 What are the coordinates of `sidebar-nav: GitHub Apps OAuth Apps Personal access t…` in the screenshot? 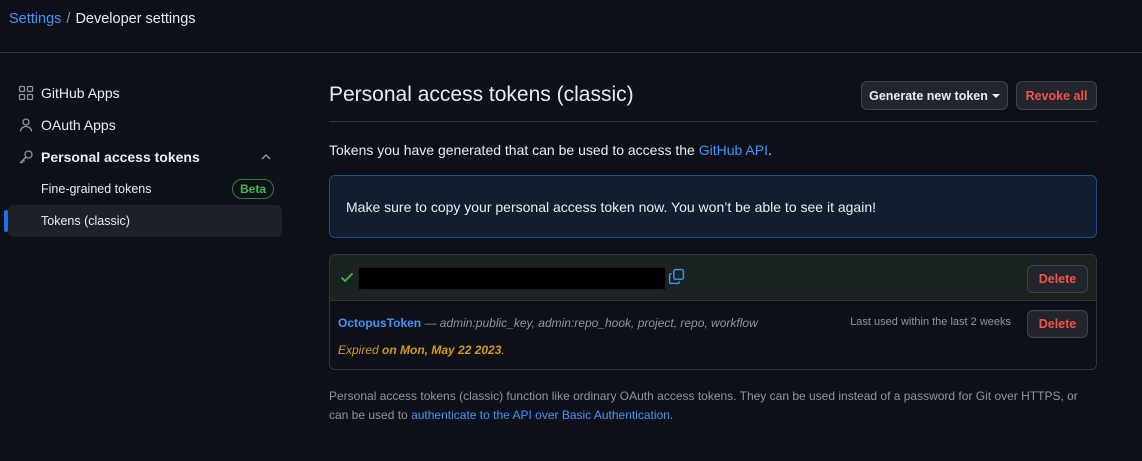 It's located at (143, 157).